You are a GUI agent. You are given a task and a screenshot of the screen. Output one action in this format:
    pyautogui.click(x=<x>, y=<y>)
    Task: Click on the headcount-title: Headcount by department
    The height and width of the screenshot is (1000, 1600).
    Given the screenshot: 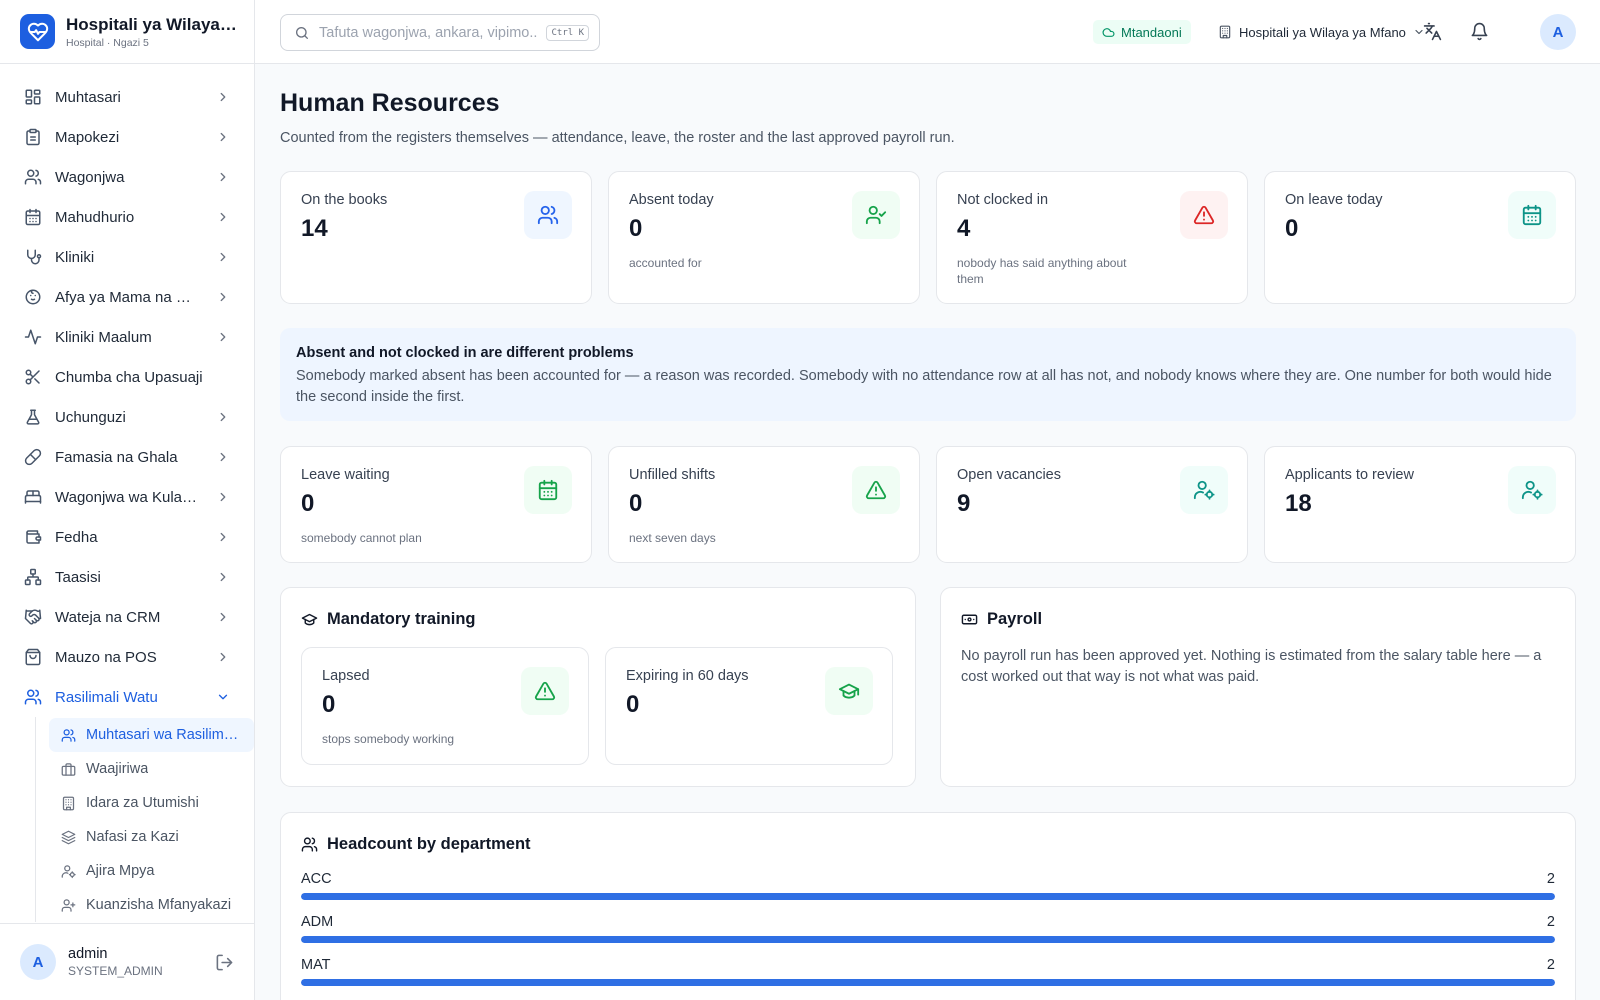 What is the action you would take?
    pyautogui.click(x=429, y=844)
    